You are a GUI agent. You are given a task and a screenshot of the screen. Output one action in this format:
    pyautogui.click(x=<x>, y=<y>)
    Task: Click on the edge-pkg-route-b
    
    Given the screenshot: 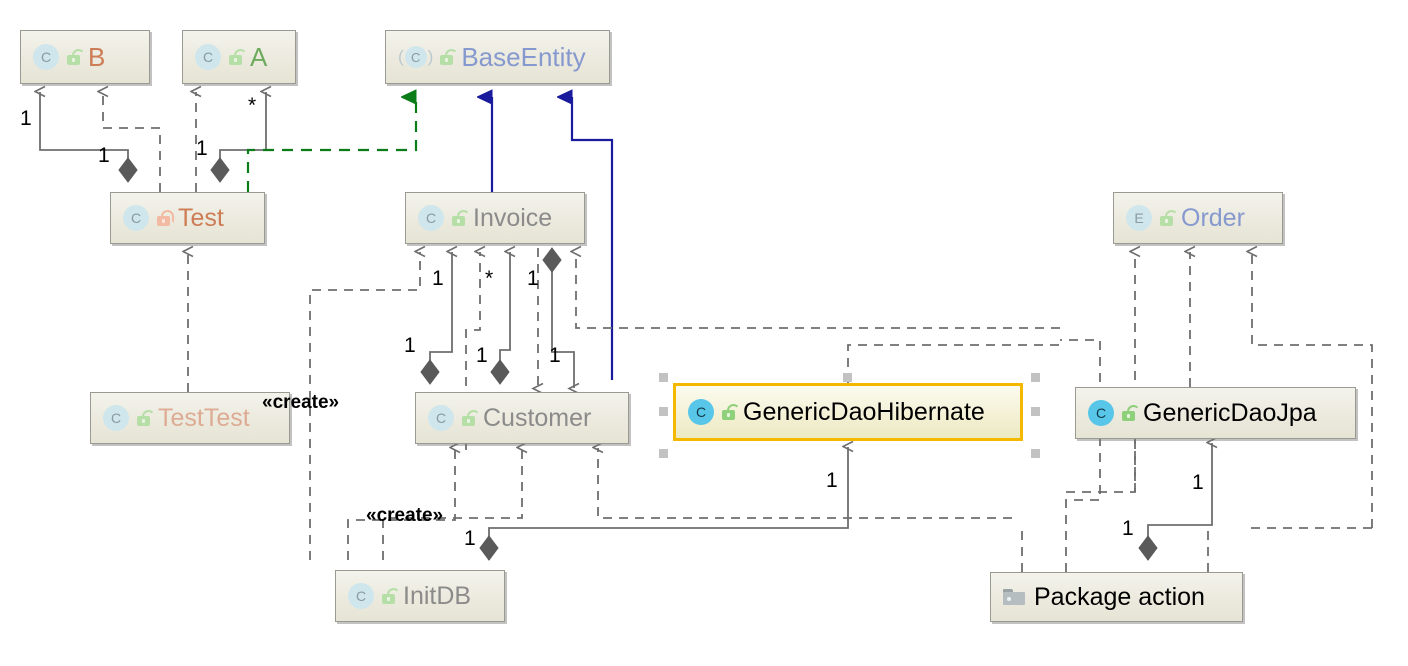 What is the action you would take?
    pyautogui.click(x=1080, y=455)
    